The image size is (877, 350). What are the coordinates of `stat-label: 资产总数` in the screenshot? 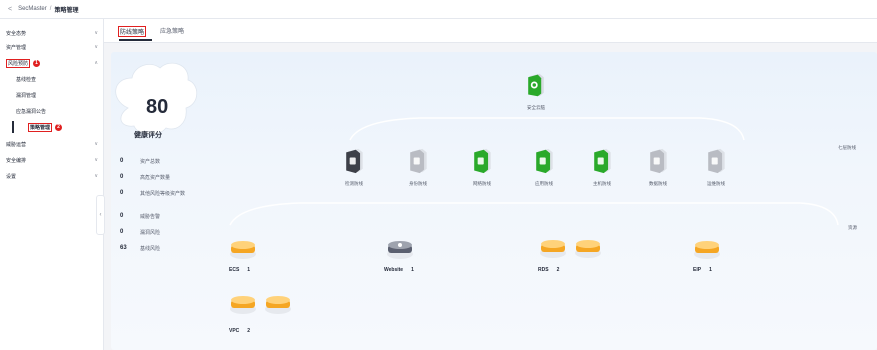 It's located at (150, 161).